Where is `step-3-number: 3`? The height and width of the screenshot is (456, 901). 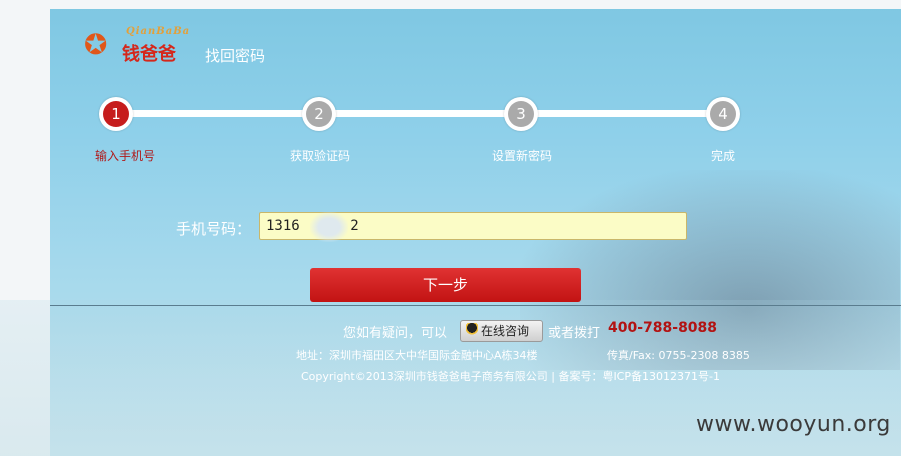
step-3-number: 3 is located at coordinates (521, 114).